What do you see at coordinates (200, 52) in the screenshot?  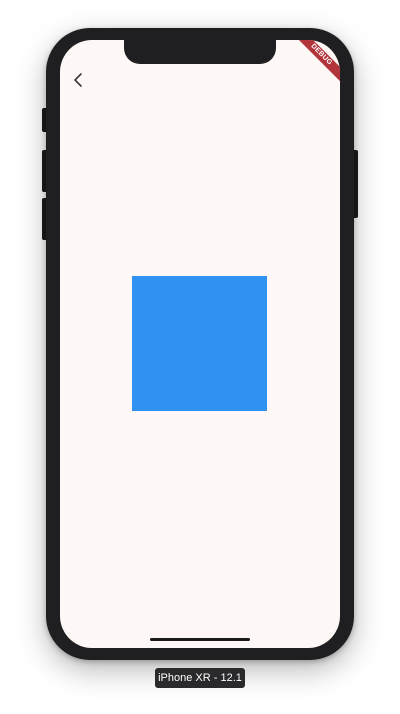 I see `notch` at bounding box center [200, 52].